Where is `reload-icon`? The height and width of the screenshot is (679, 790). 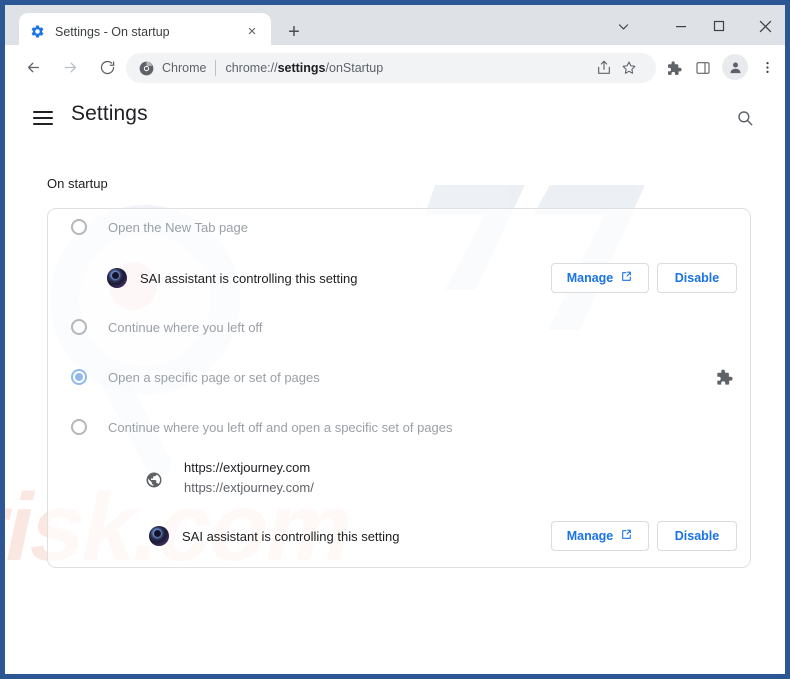 reload-icon is located at coordinates (107, 67).